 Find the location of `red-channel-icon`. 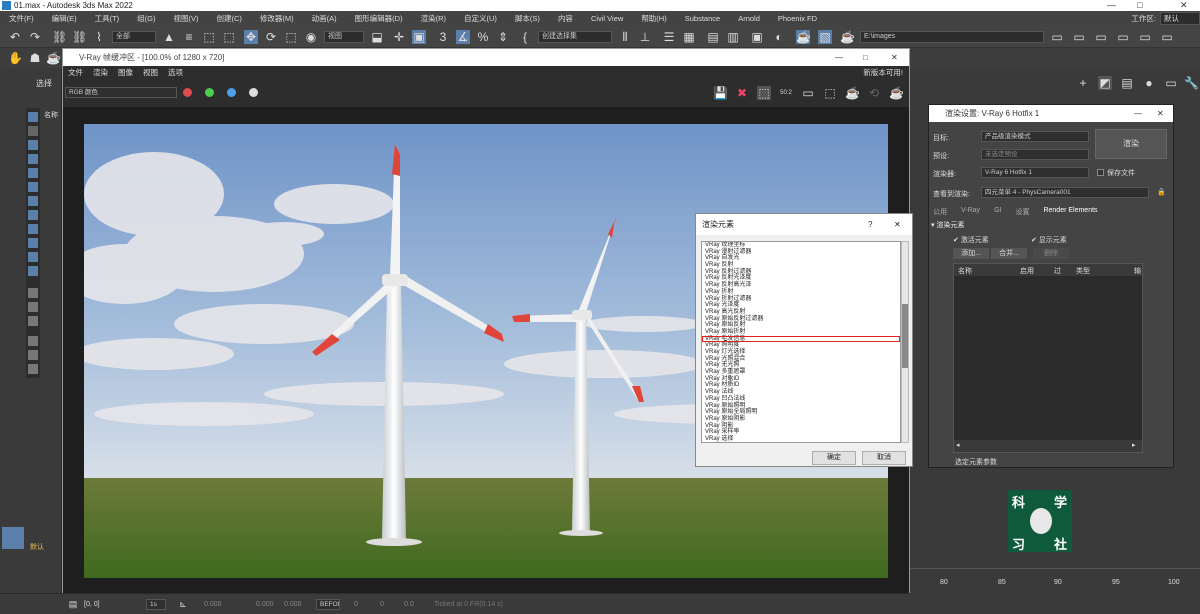

red-channel-icon is located at coordinates (187, 92).